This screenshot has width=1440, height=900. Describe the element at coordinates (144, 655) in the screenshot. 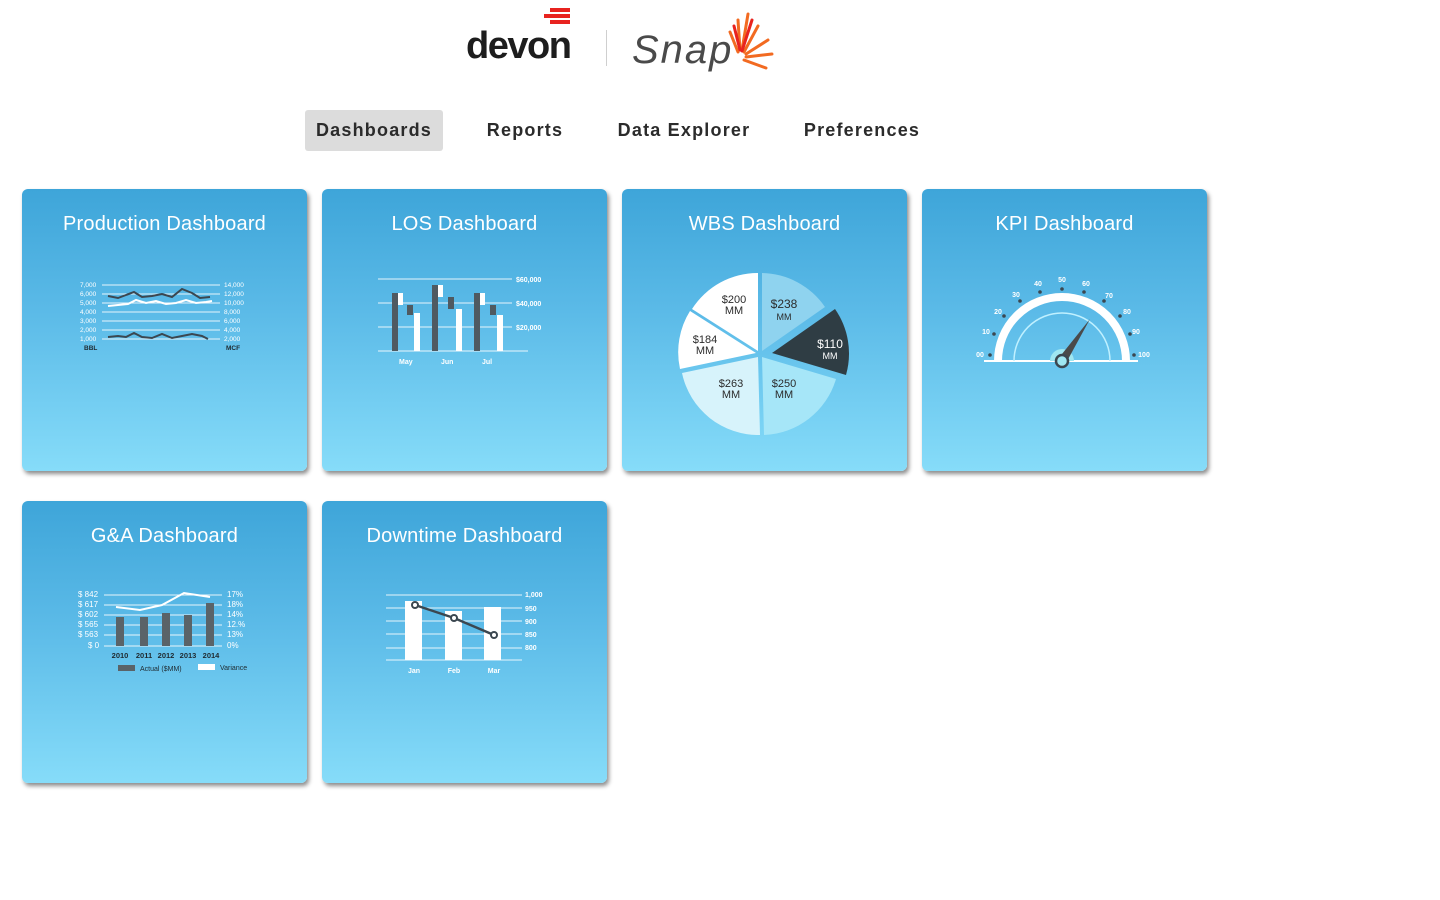

I see `category-label: 2011` at that location.